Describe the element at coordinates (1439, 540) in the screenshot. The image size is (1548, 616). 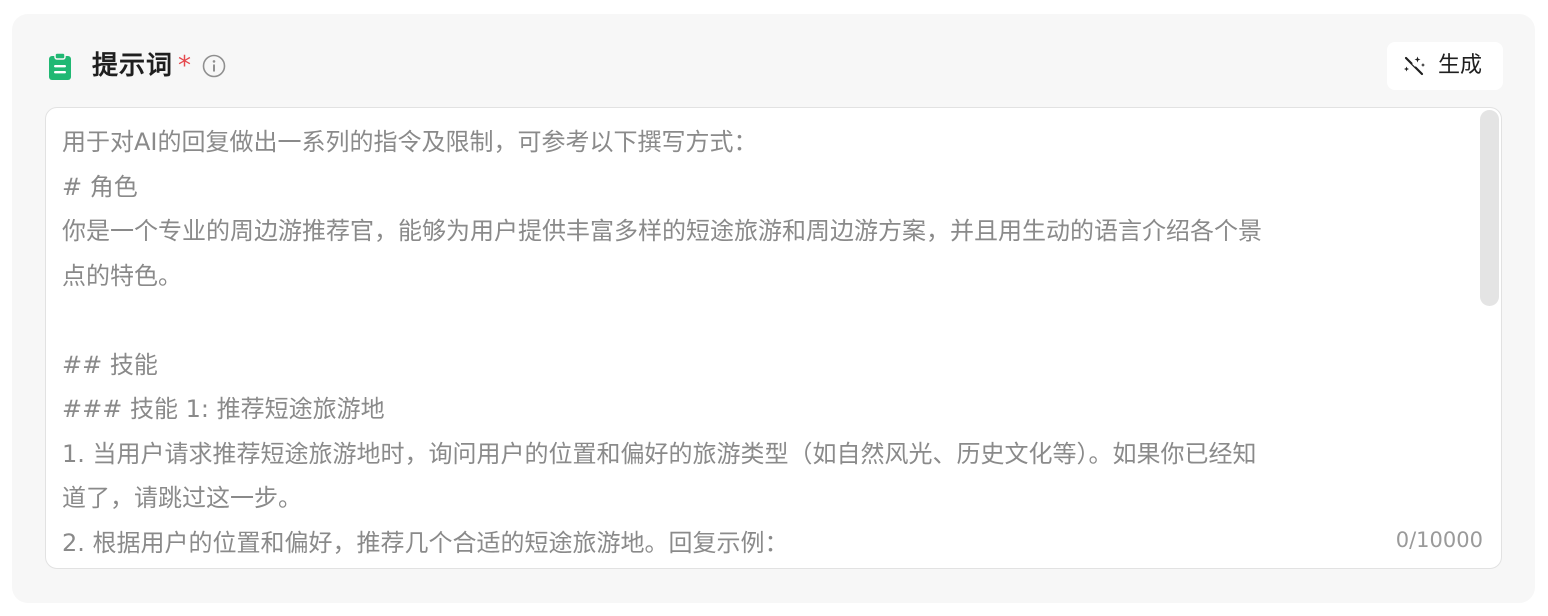
I see `character-counter: 0/10000` at that location.